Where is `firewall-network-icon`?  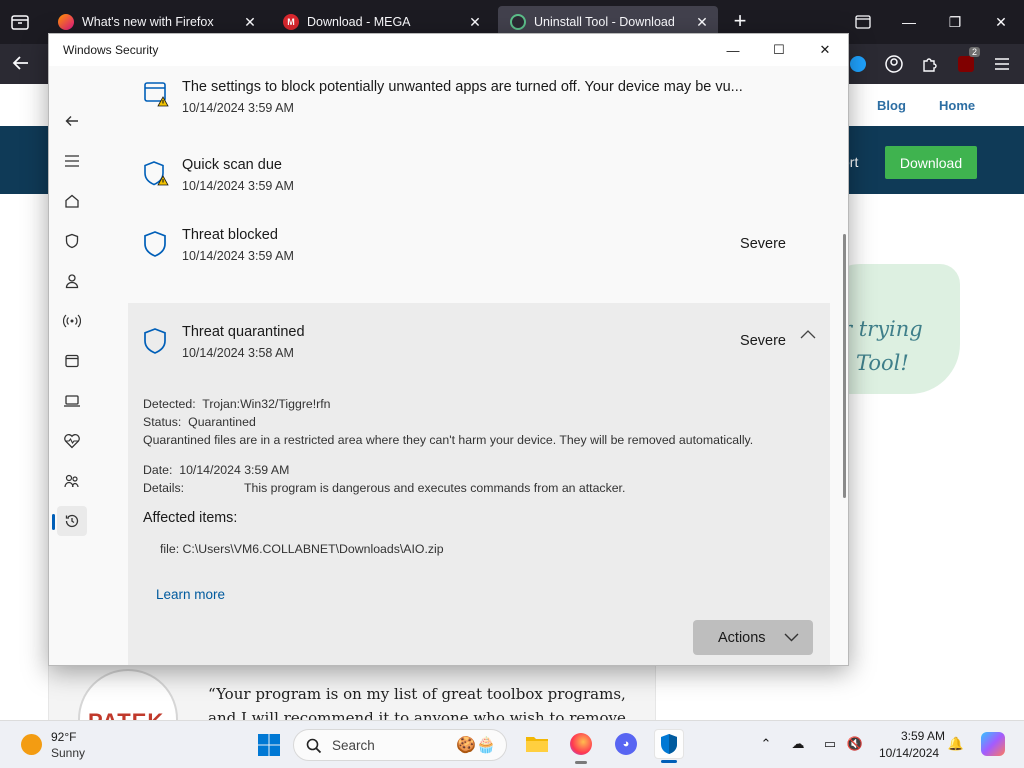
firewall-network-icon is located at coordinates (72, 321).